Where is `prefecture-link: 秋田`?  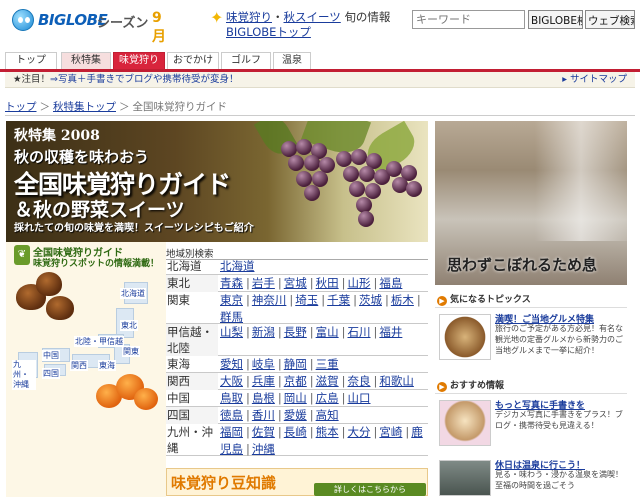 prefecture-link: 秋田 is located at coordinates (327, 283).